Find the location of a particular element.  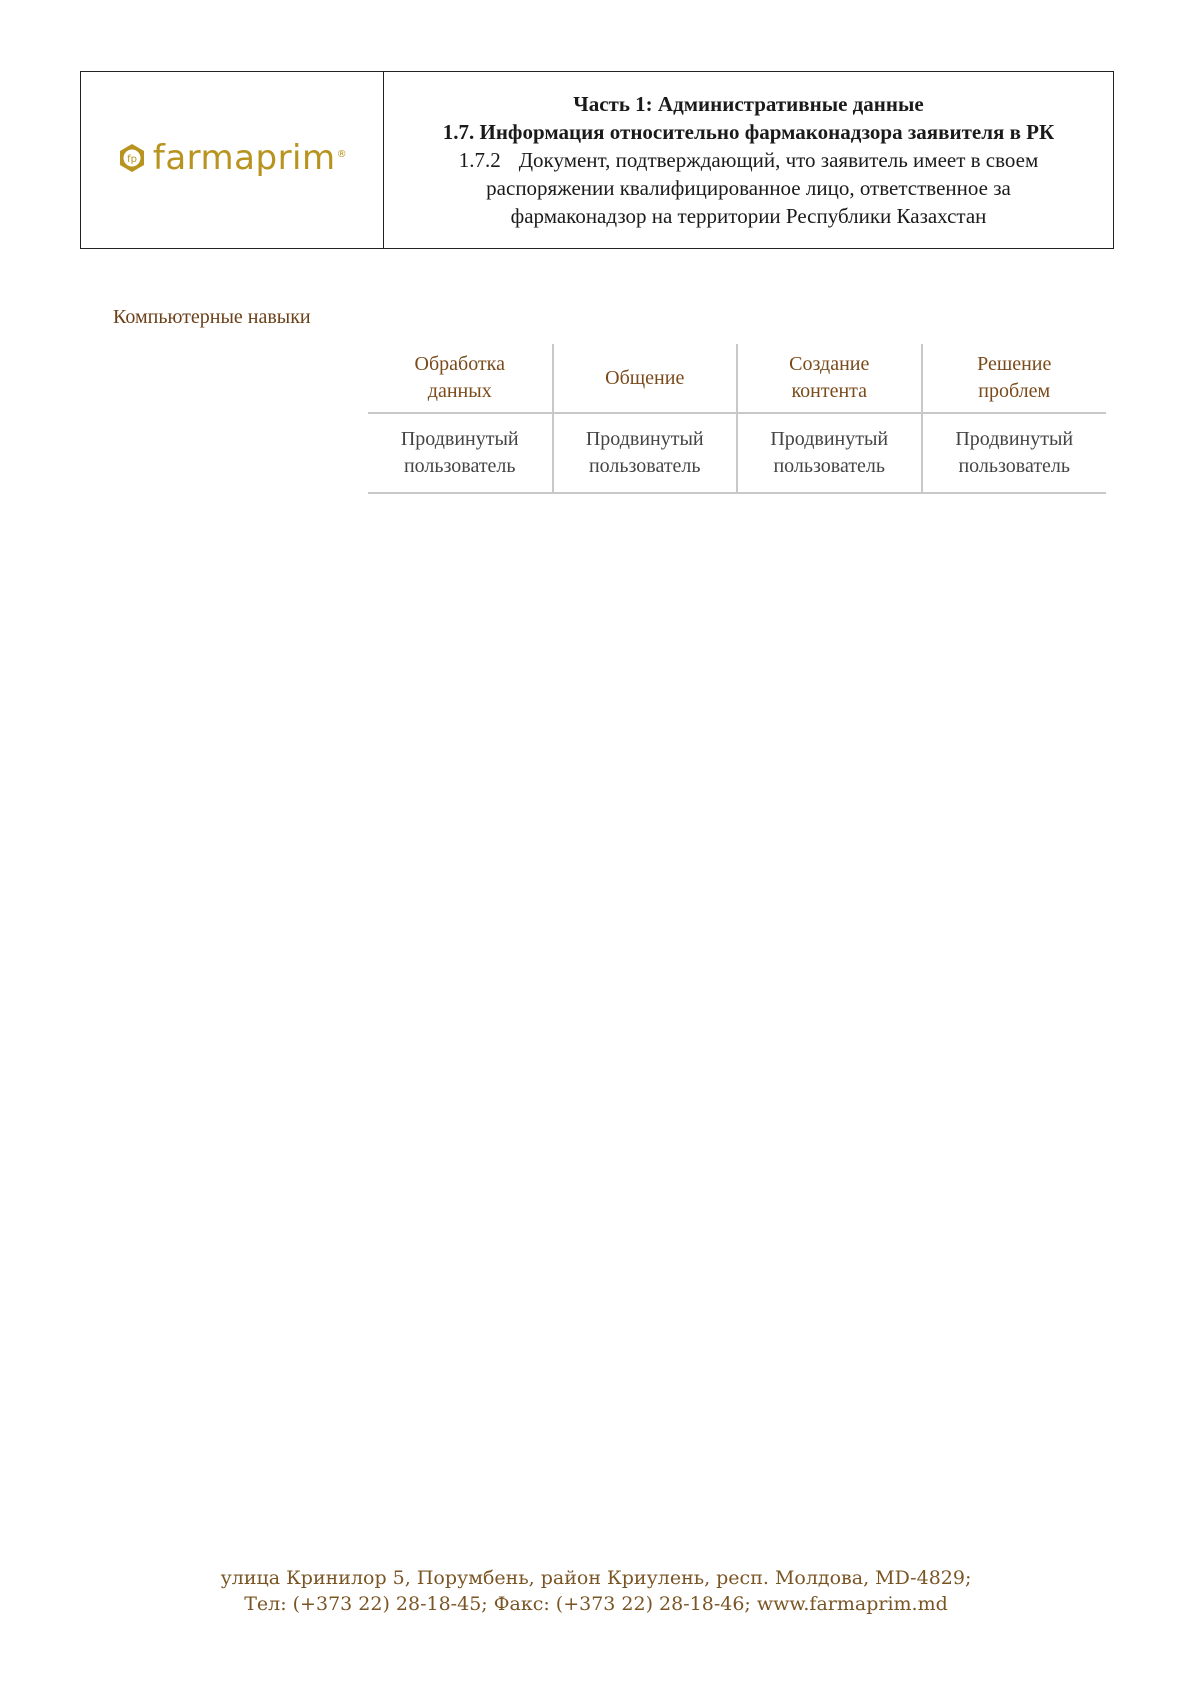

column-header-content-creation: Создание контента is located at coordinates (829, 379).